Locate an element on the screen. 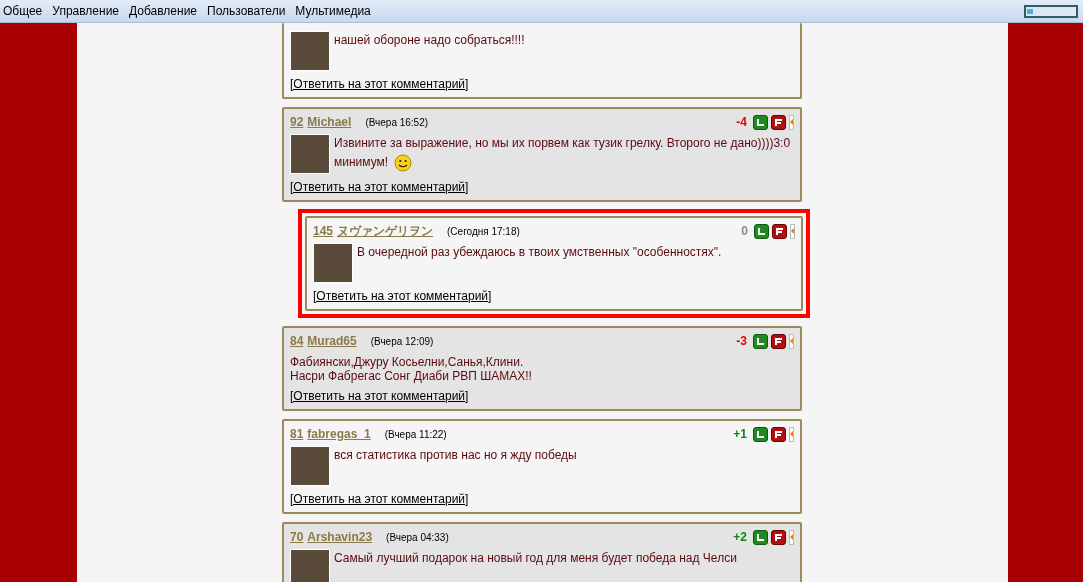 The image size is (1083, 582). comment-text: Фабиянски,Джуру Косьелни,Санья,Клини. is located at coordinates (407, 362).